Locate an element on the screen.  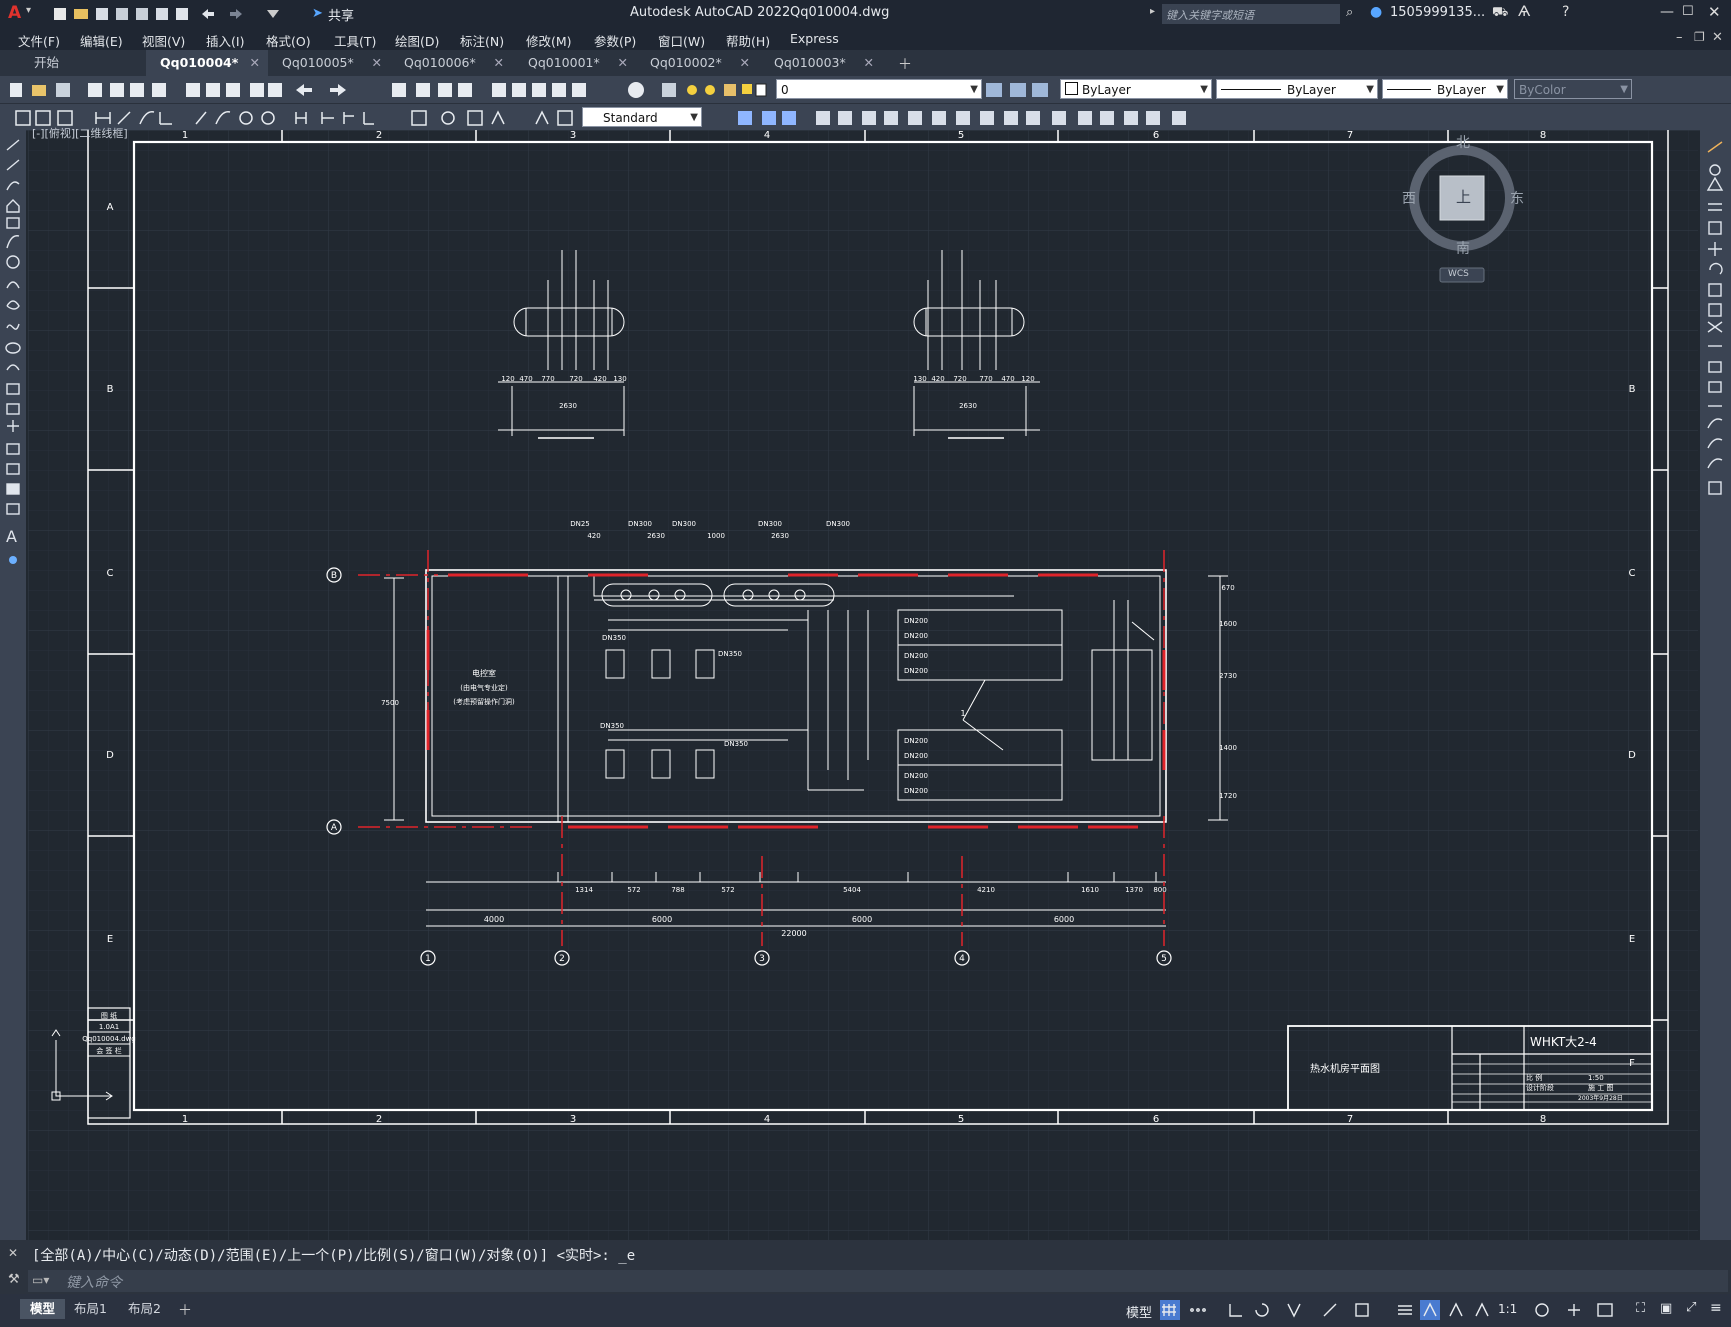
axis-number: 5 is located at coordinates (1164, 959).